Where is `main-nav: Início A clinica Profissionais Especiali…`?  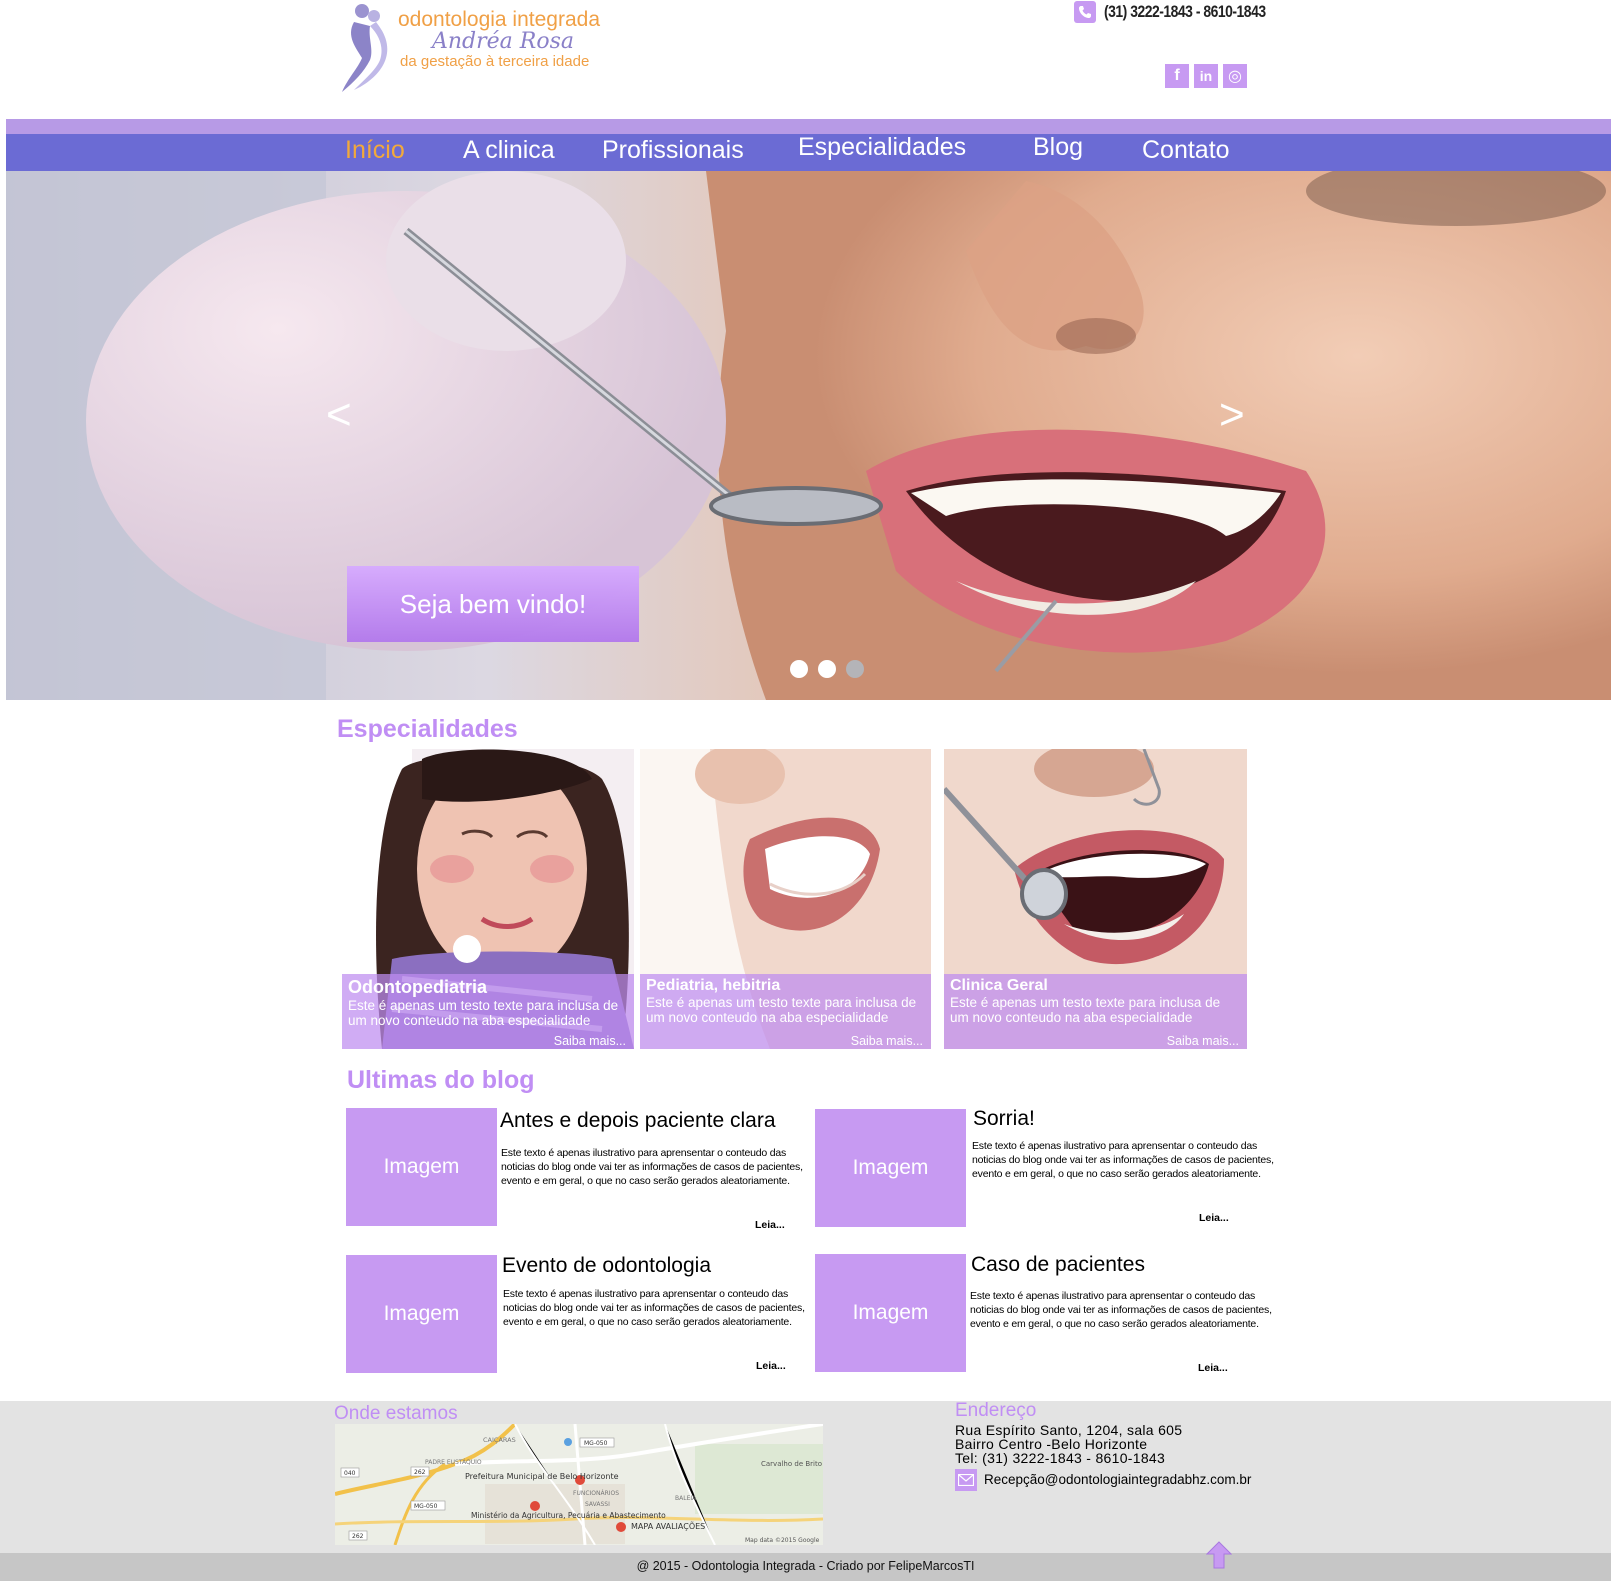 main-nav: Início A clinica Profissionais Especiali… is located at coordinates (808, 152).